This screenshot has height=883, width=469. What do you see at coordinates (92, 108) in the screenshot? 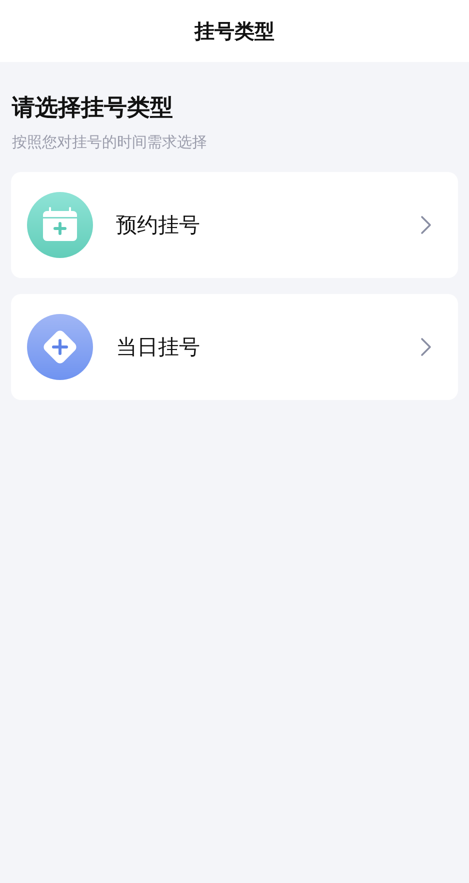
I see `section-heading: 请选择挂号类型` at bounding box center [92, 108].